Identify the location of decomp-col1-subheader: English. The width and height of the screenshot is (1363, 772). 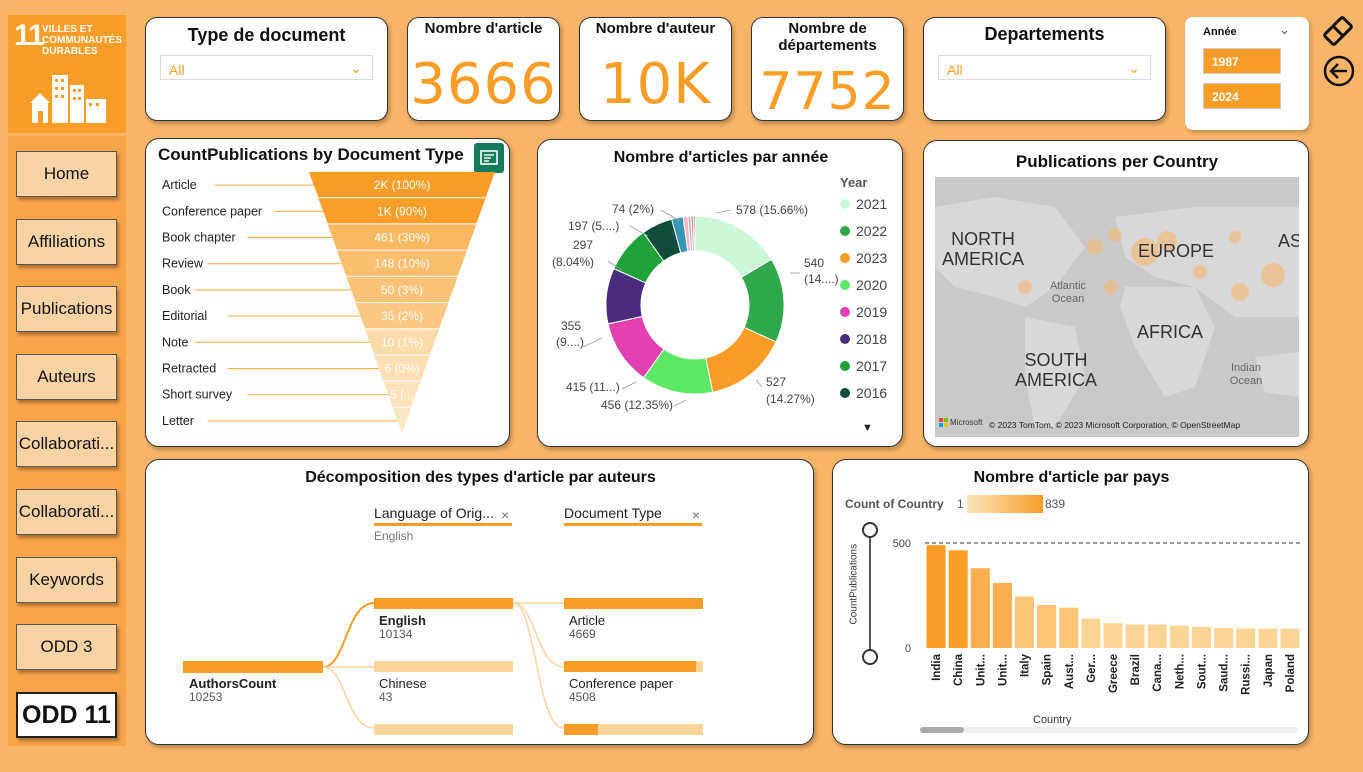
(394, 536).